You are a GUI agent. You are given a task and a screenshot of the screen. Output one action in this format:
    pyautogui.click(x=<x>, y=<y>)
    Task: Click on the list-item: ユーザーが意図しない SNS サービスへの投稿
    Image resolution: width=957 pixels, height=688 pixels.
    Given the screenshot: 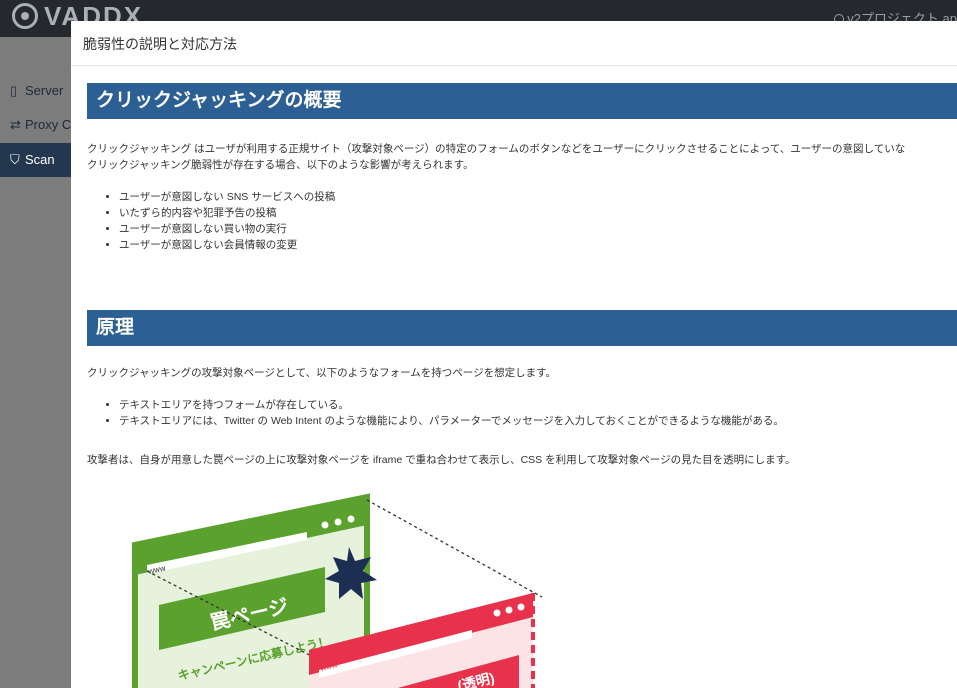 What is the action you would take?
    pyautogui.click(x=538, y=197)
    